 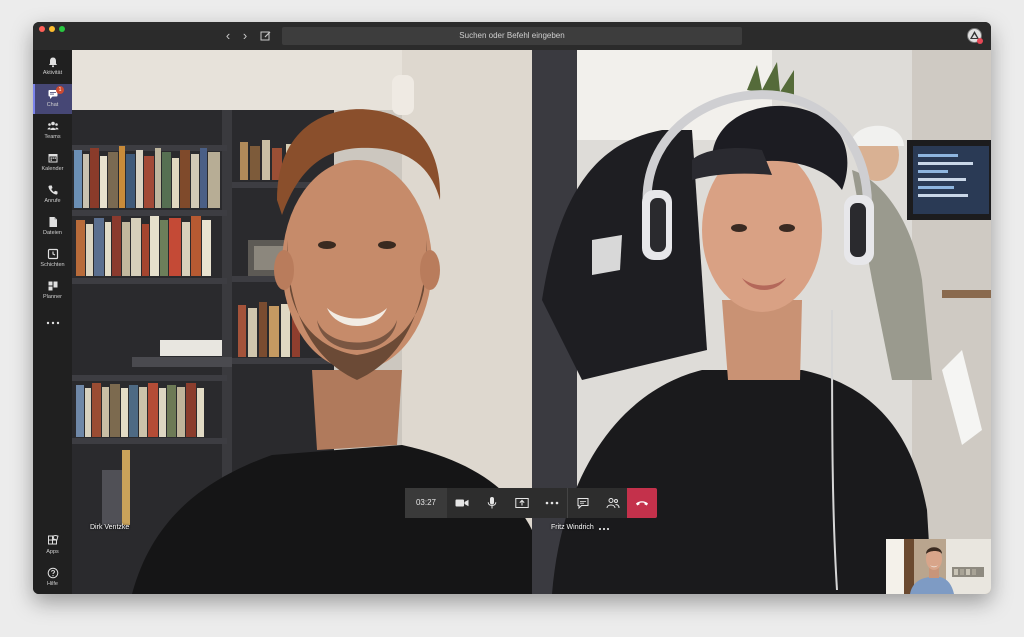 I want to click on hang-up-button, so click(x=642, y=503).